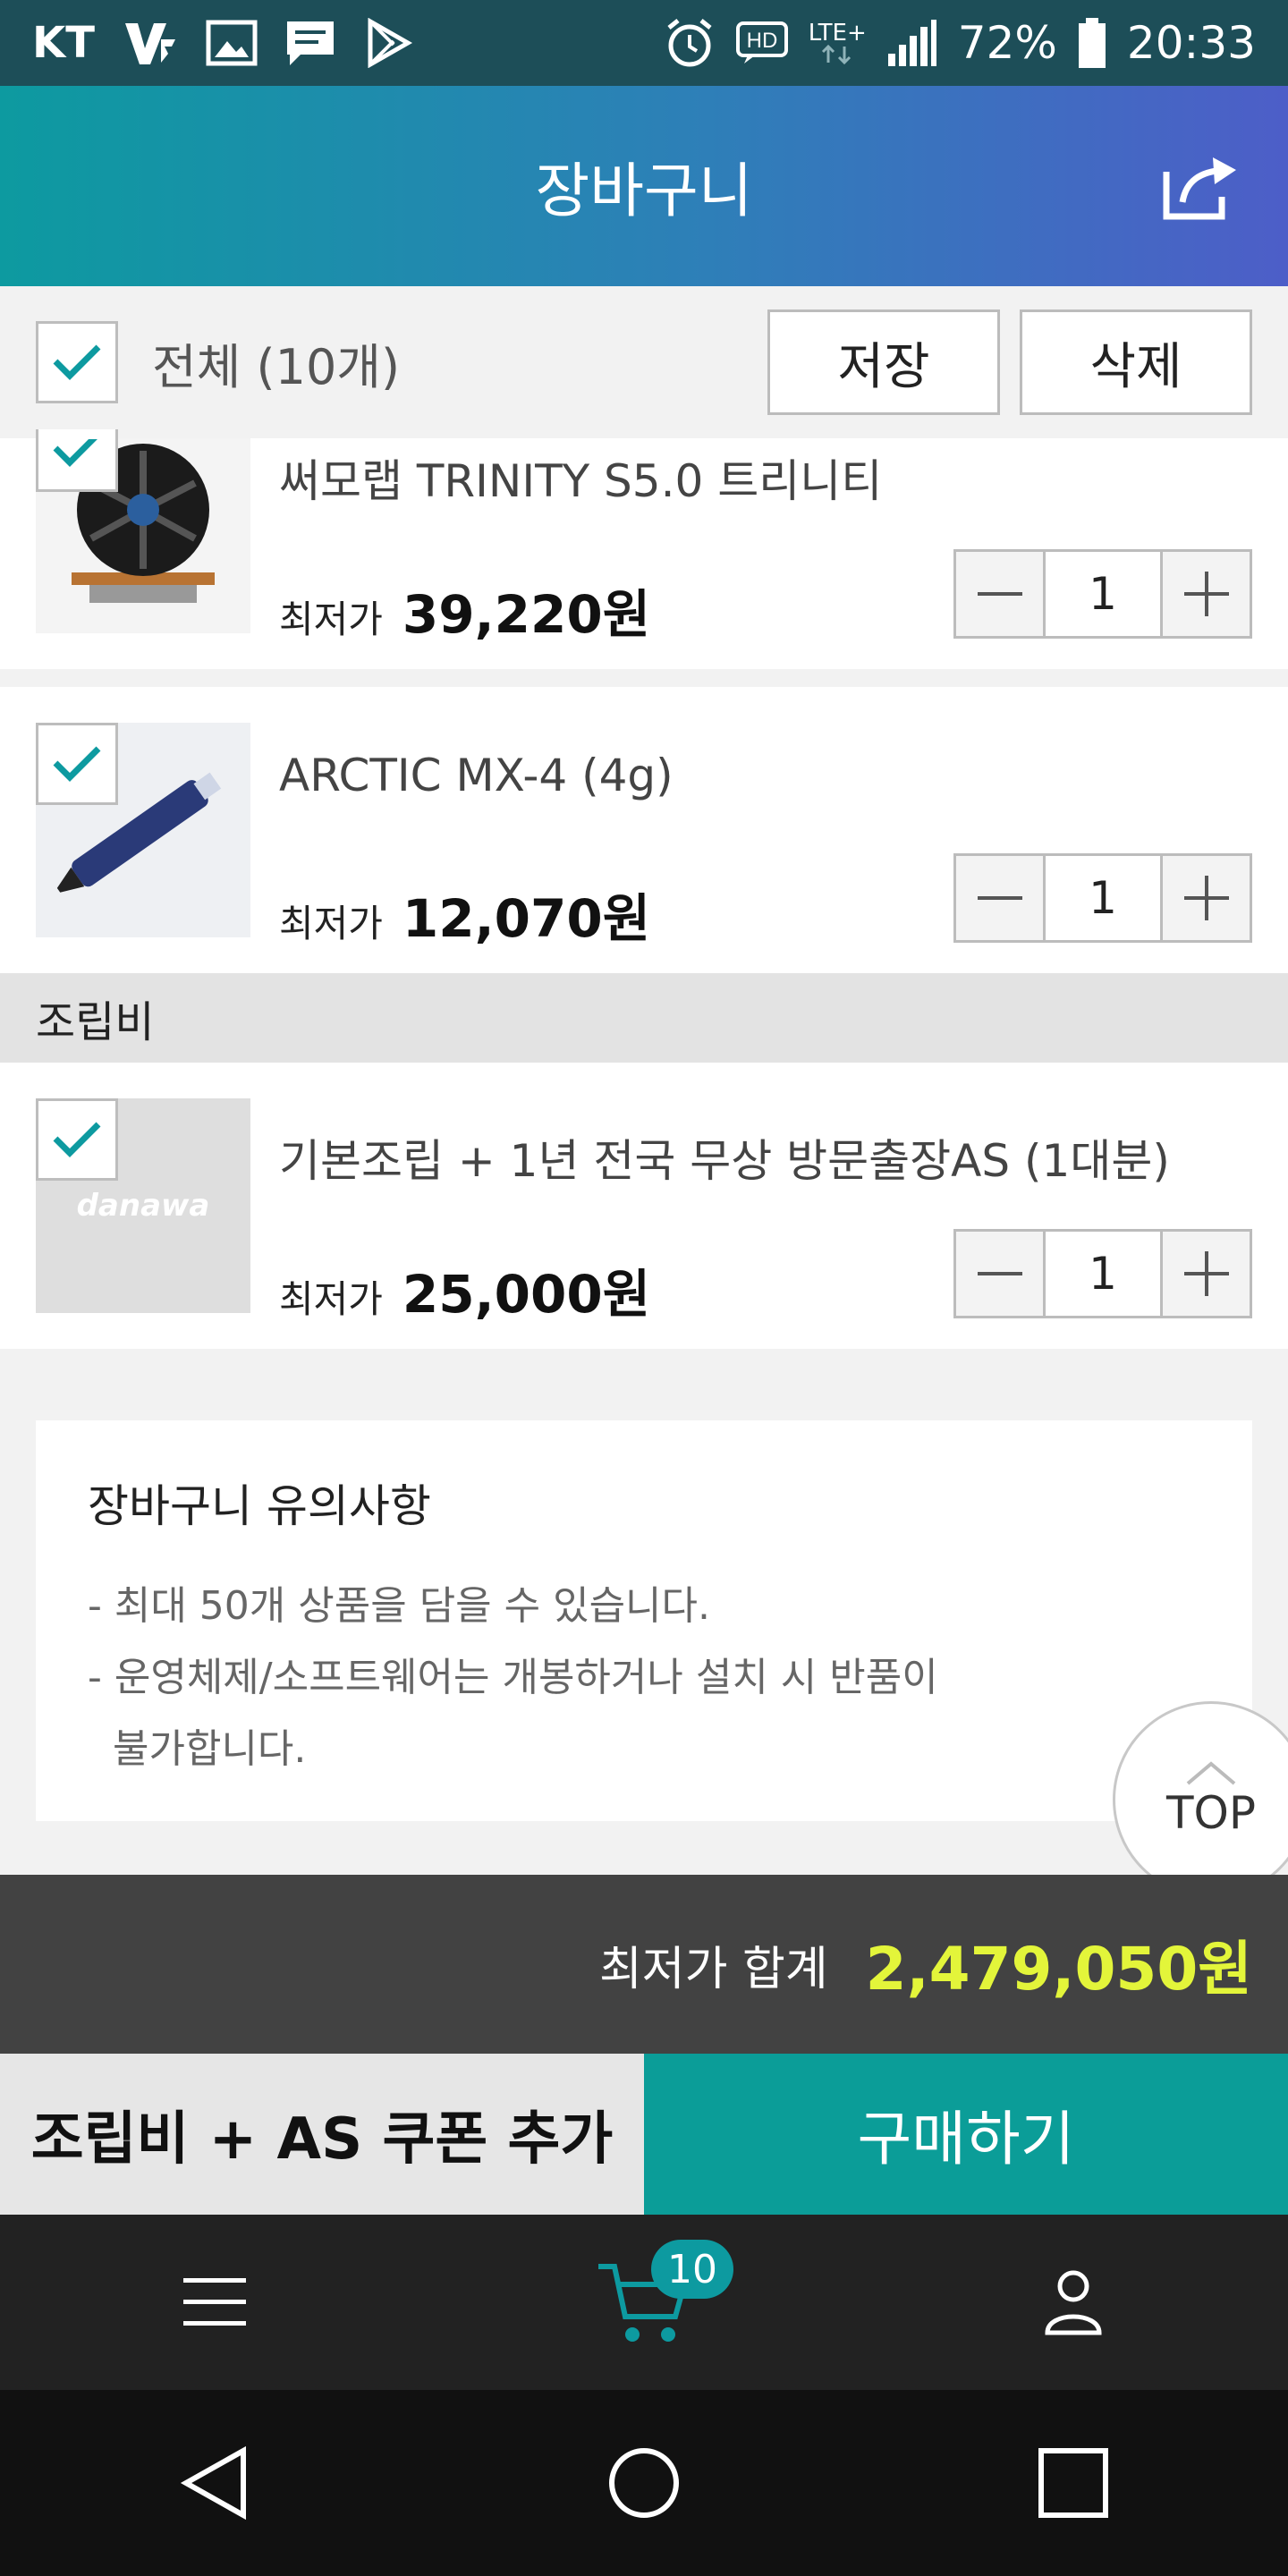 Image resolution: width=1288 pixels, height=2576 pixels. I want to click on notice-title: 장바구니 유의사항, so click(259, 1506).